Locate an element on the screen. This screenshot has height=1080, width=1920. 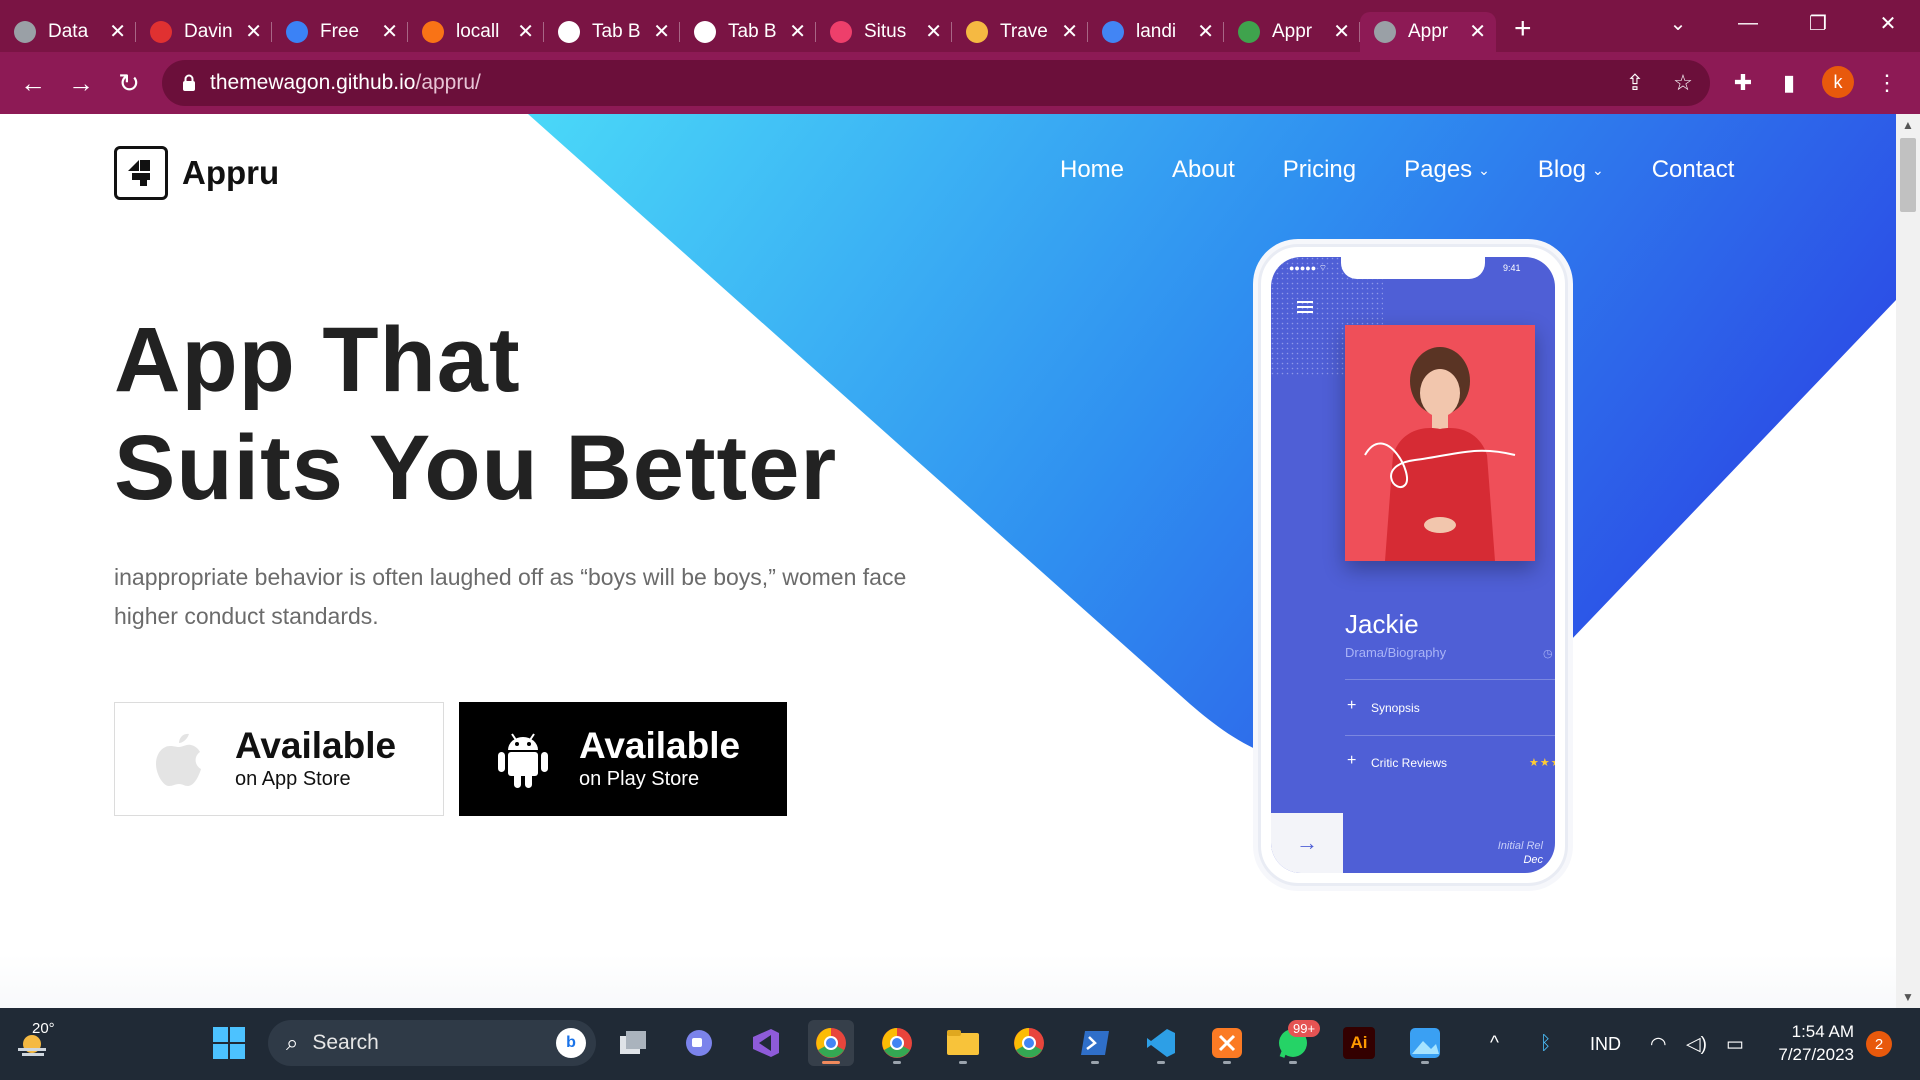
address-bar: themewagon.github.io/appru/ is located at coordinates (936, 83).